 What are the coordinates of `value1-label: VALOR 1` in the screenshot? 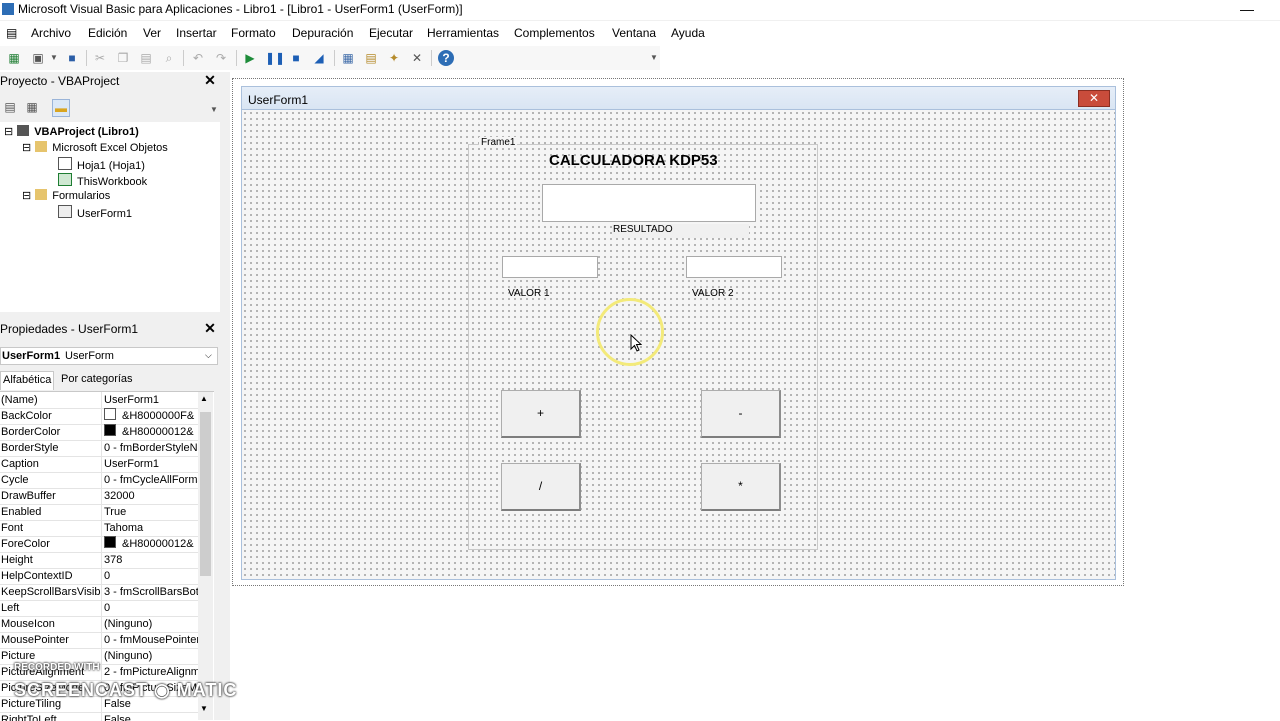 It's located at (529, 293).